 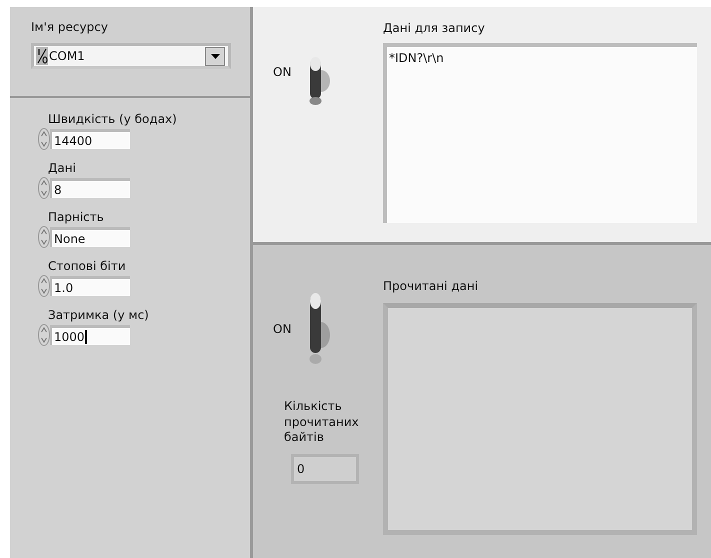 What do you see at coordinates (113, 119) in the screenshot?
I see `setting-label: Швидкість (у бодах)` at bounding box center [113, 119].